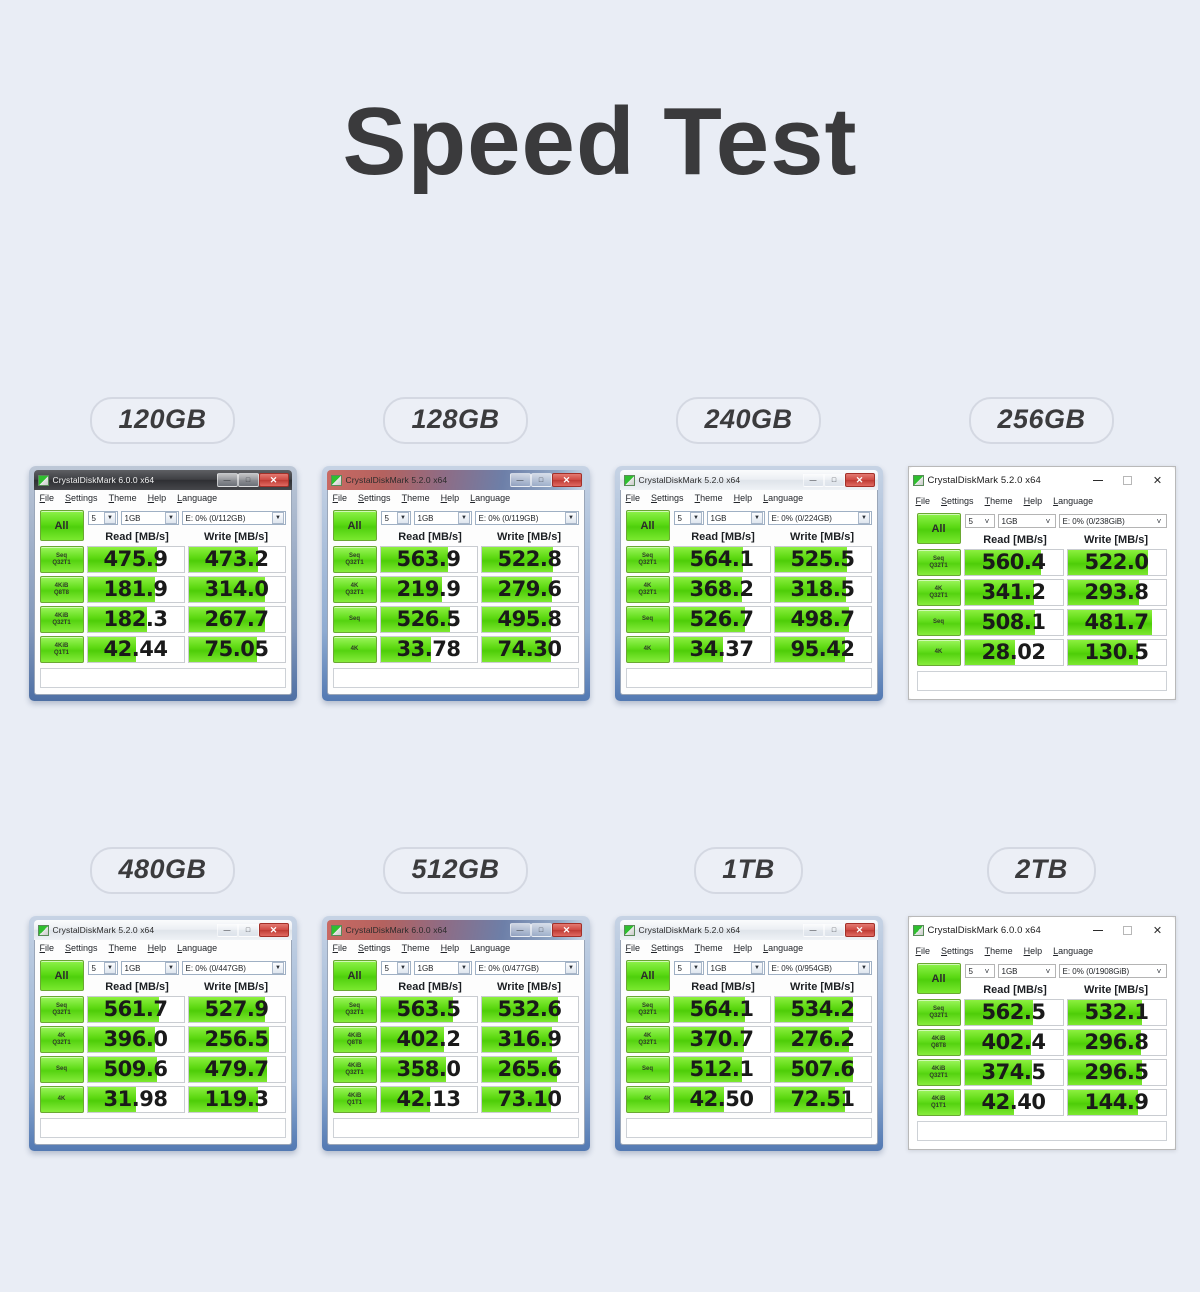  I want to click on drive-select: E: 0% (0/954GB) ▼, so click(819, 968).